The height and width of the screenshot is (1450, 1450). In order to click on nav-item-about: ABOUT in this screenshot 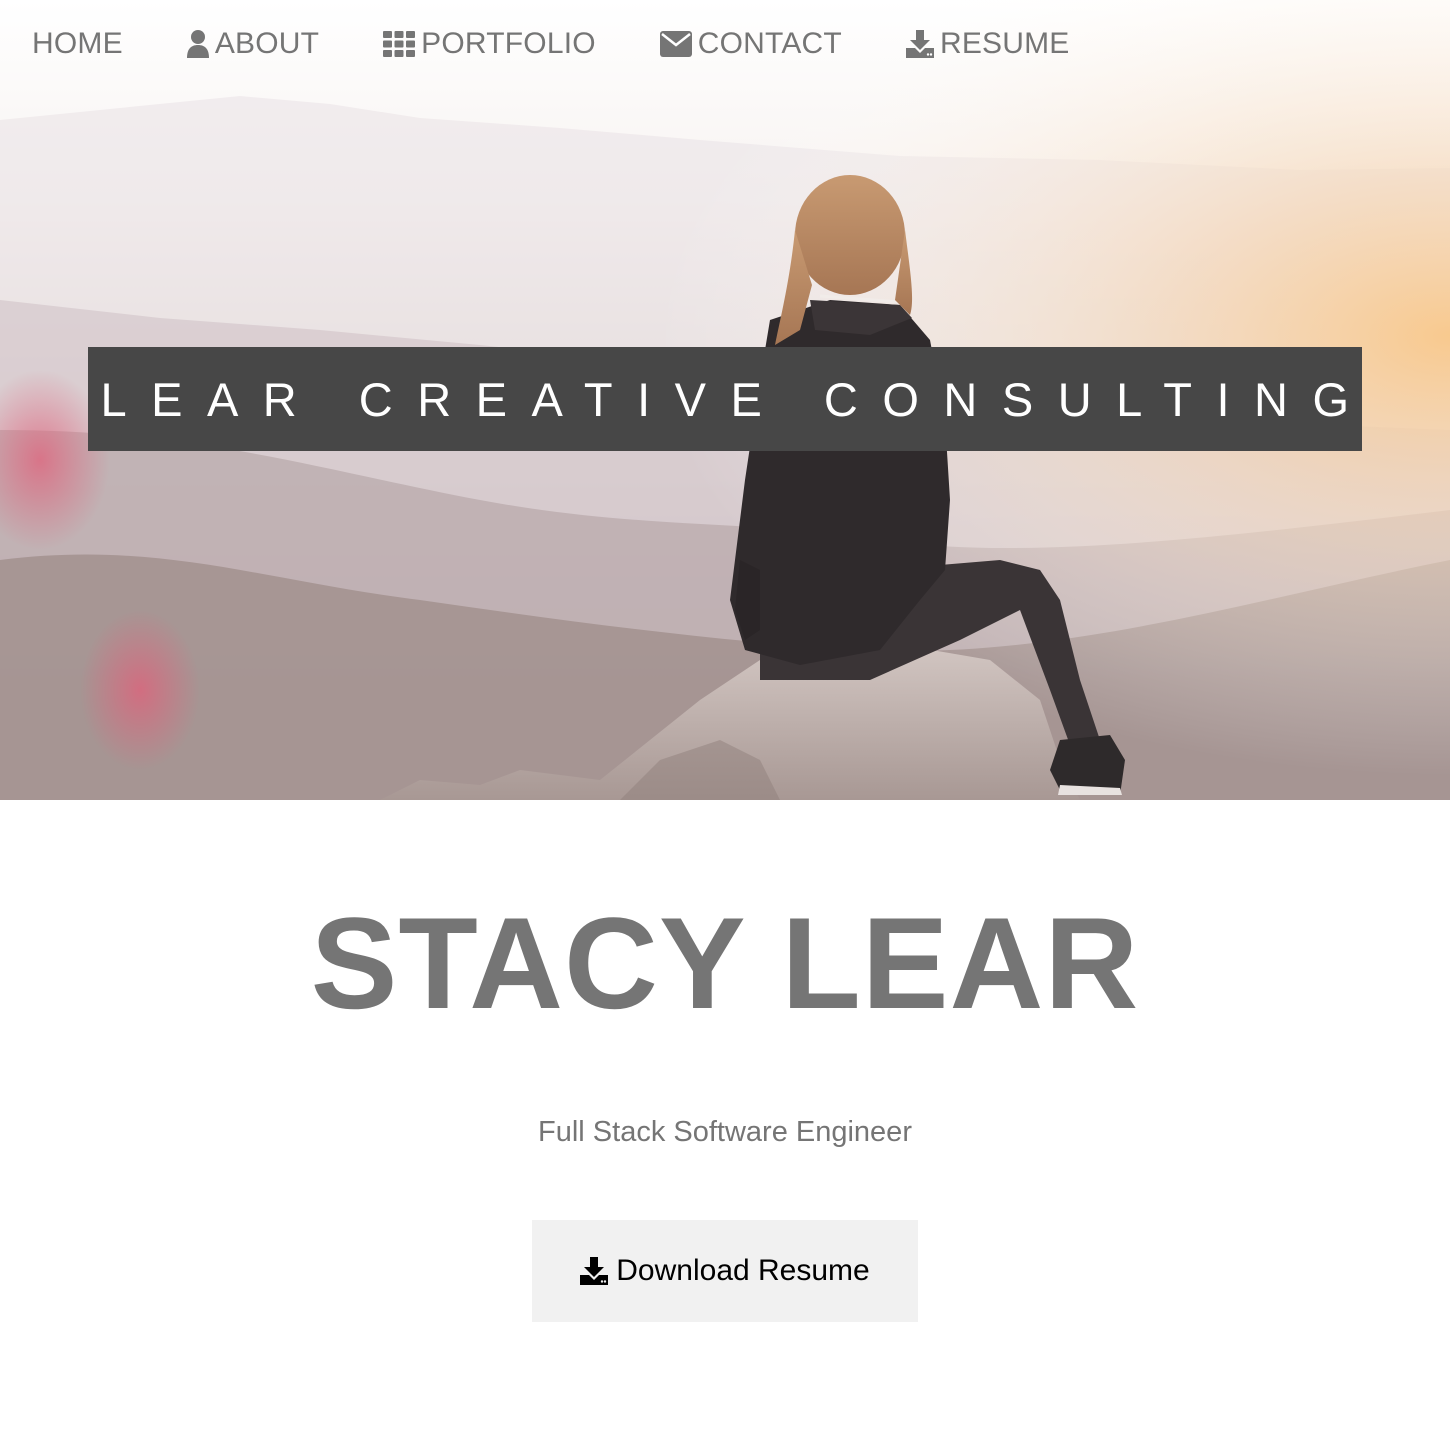, I will do `click(253, 44)`.